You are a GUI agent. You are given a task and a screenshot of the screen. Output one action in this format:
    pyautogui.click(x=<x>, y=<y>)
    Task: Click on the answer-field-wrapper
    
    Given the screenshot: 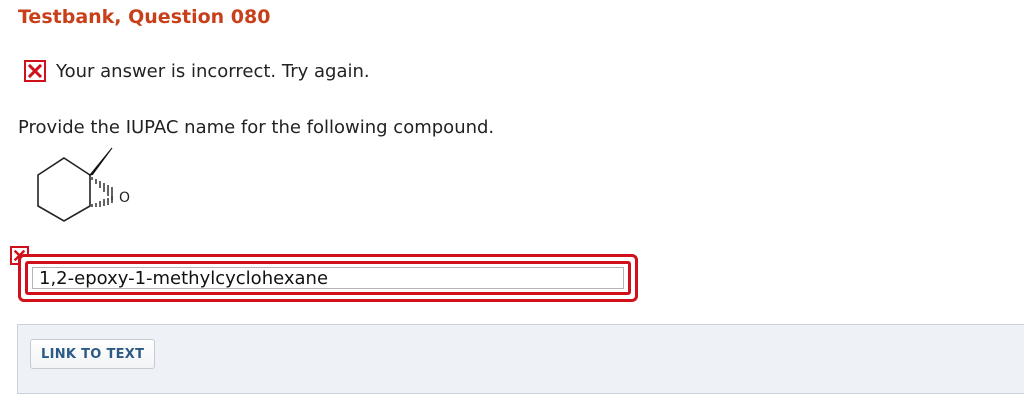 What is the action you would take?
    pyautogui.click(x=328, y=278)
    